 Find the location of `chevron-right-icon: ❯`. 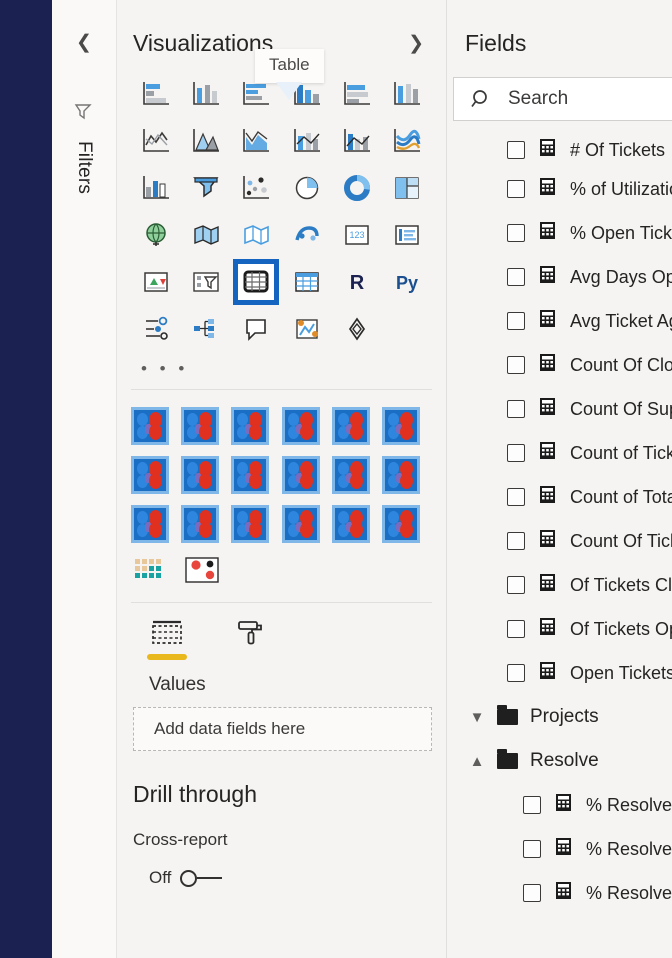

chevron-right-icon: ❯ is located at coordinates (416, 43).